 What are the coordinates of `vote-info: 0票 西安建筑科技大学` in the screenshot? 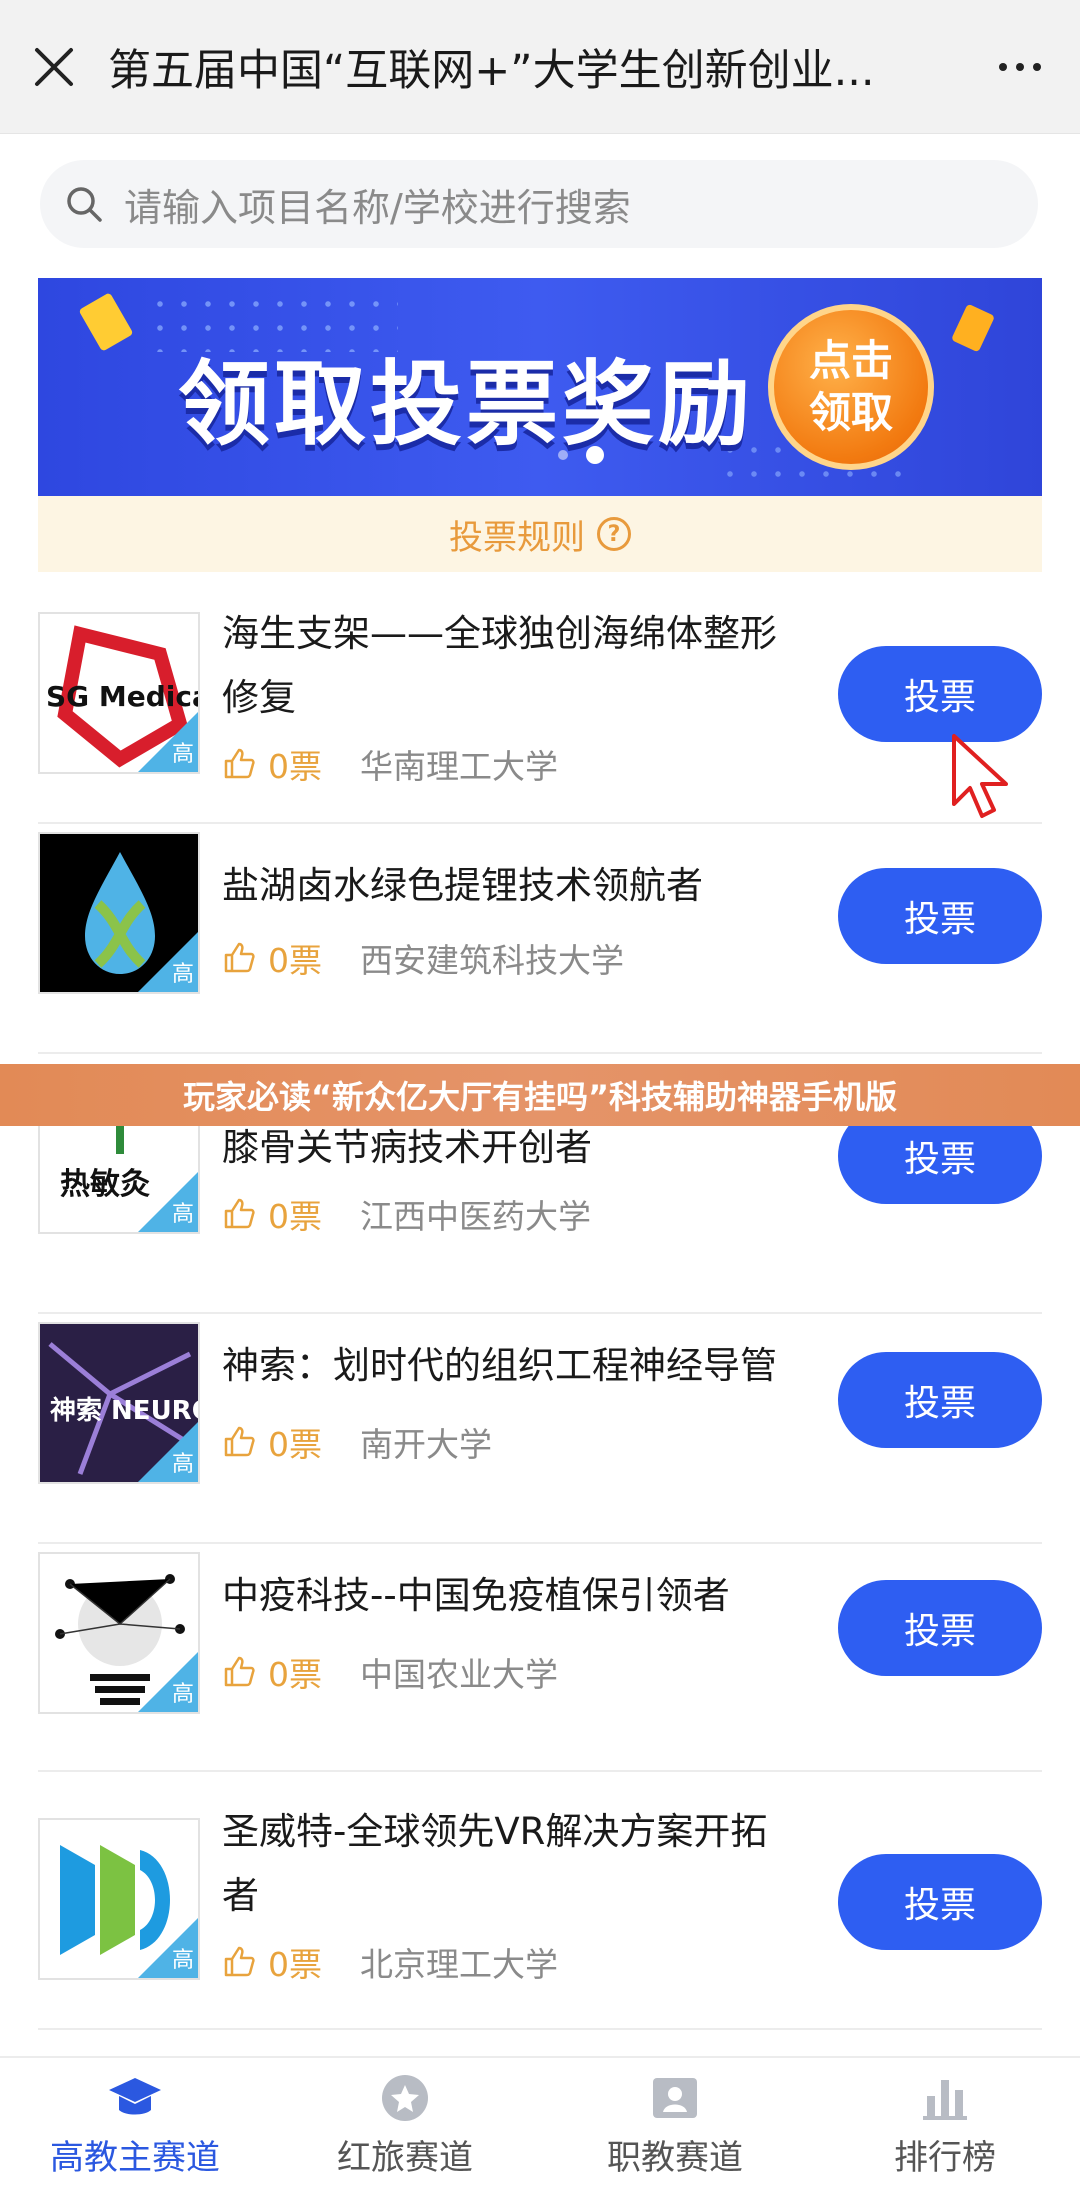 It's located at (423, 958).